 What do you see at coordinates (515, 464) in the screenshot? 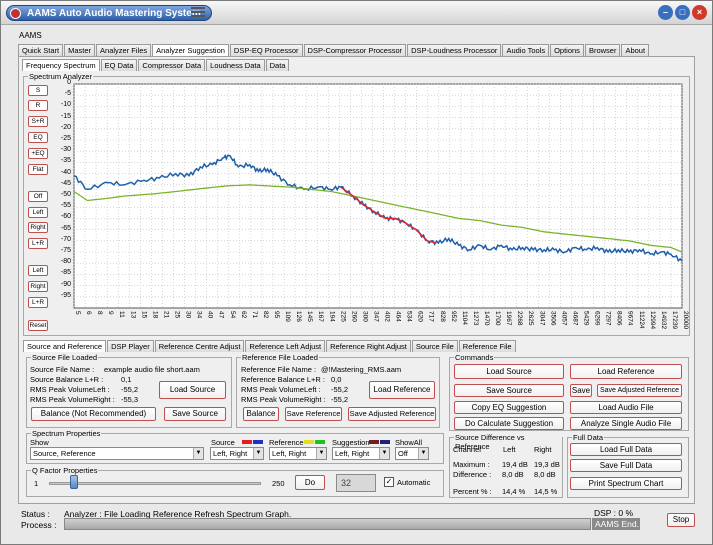
I see `maximum-left-value: 19,4 dB` at bounding box center [515, 464].